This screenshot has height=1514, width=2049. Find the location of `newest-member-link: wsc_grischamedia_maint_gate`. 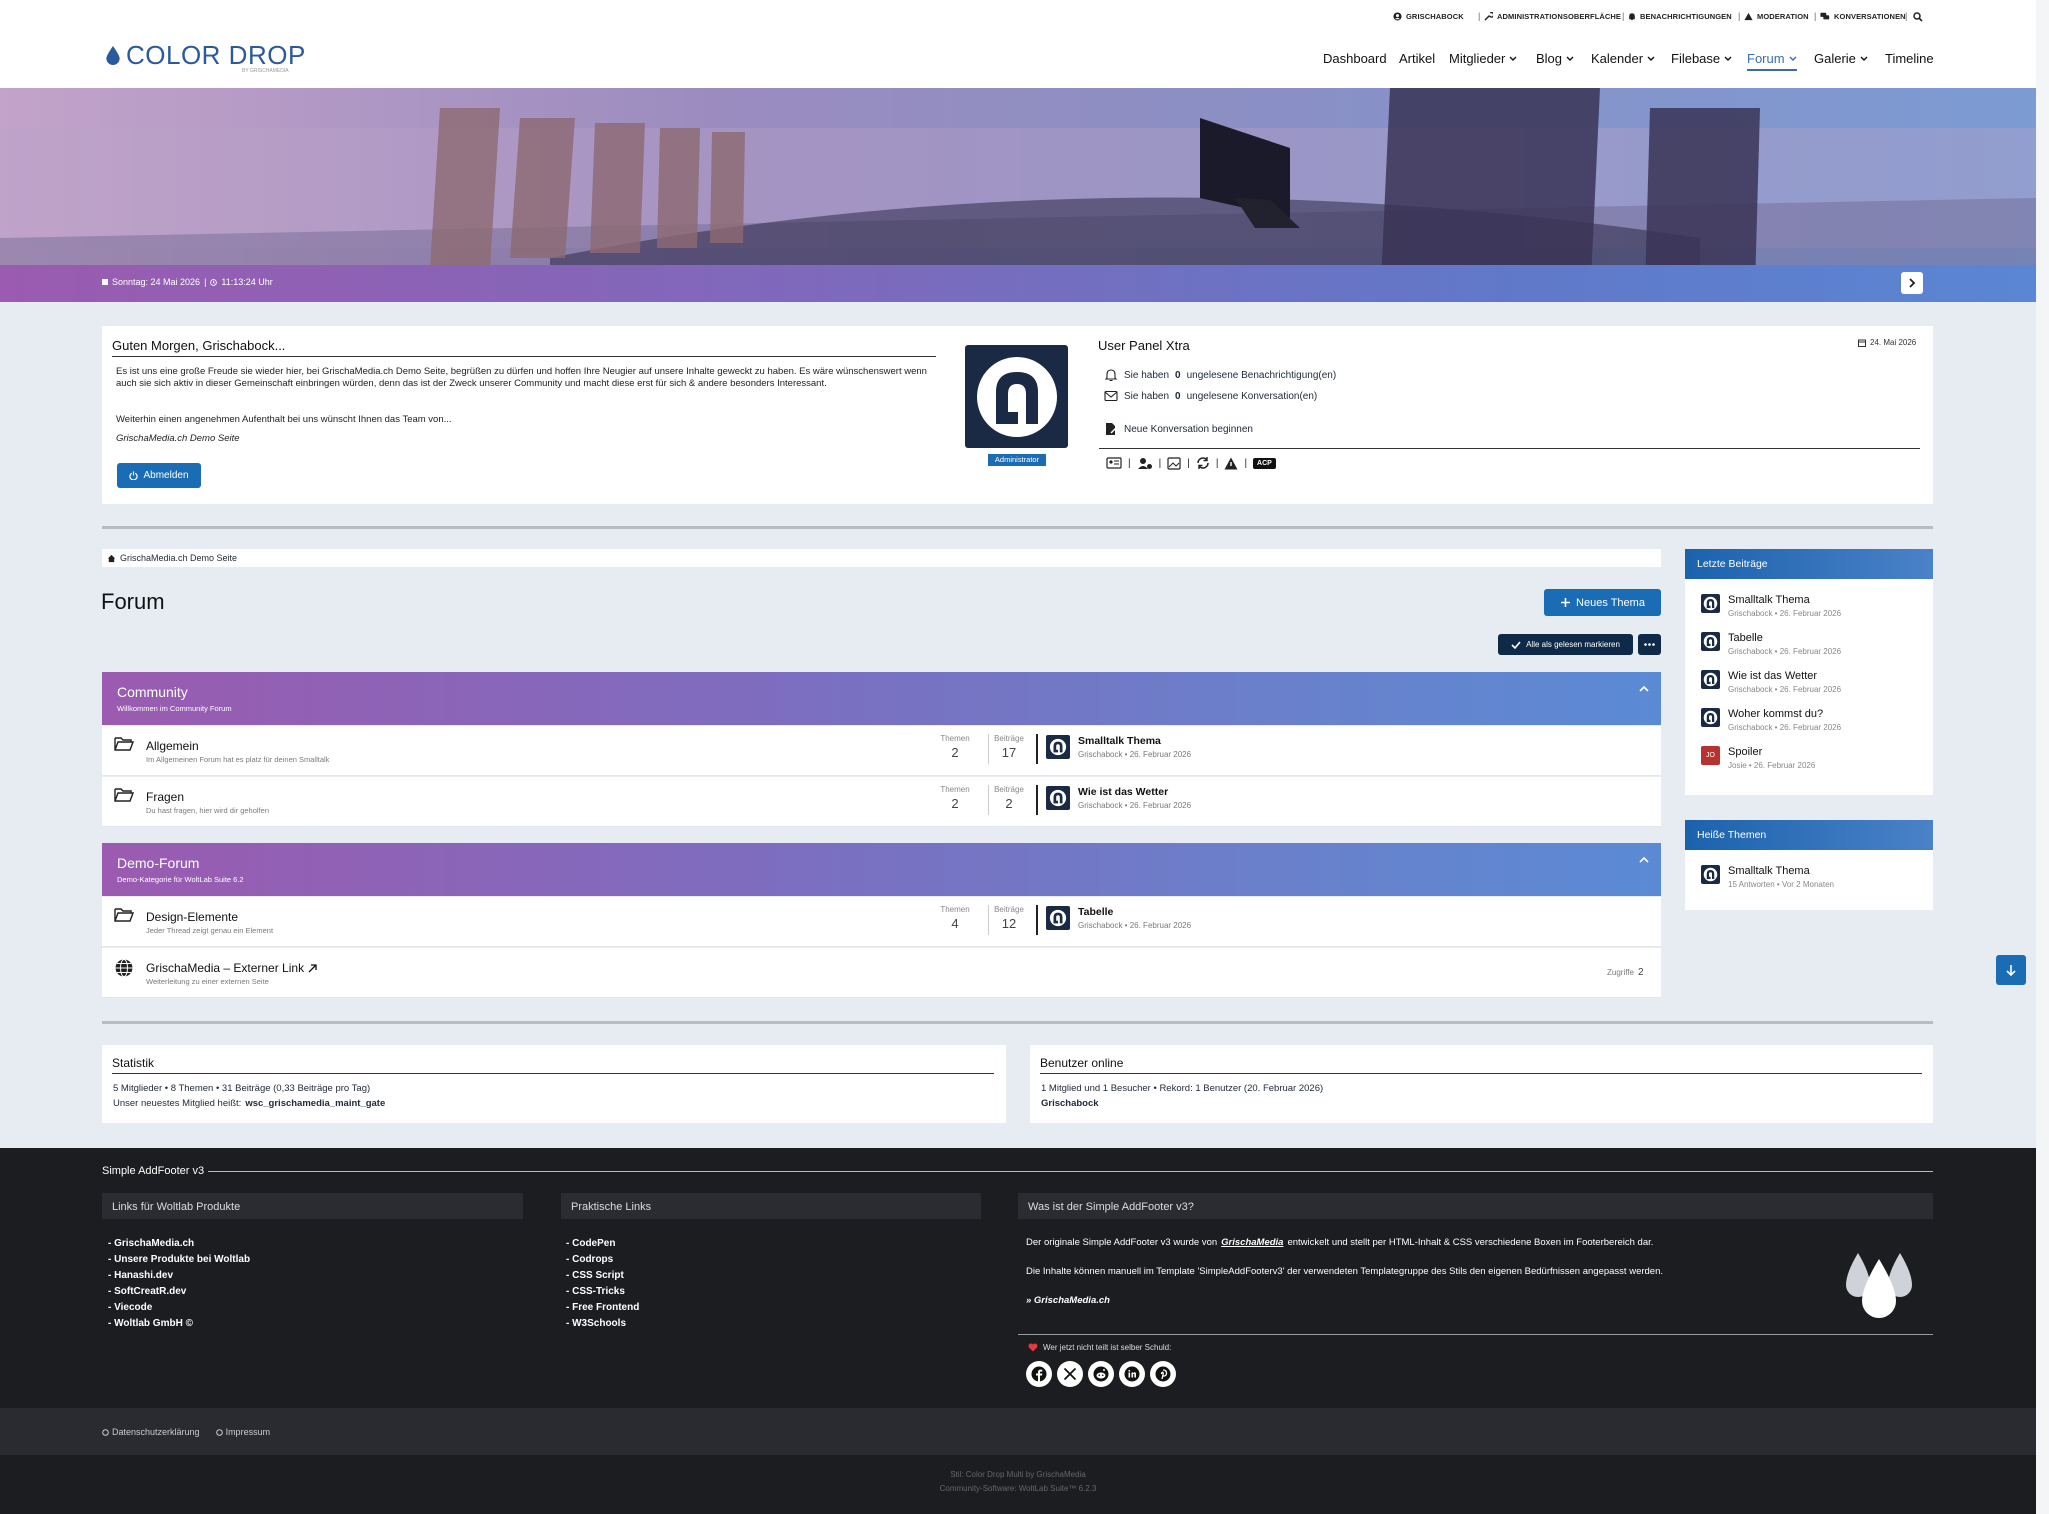

newest-member-link: wsc_grischamedia_maint_gate is located at coordinates (315, 1103).